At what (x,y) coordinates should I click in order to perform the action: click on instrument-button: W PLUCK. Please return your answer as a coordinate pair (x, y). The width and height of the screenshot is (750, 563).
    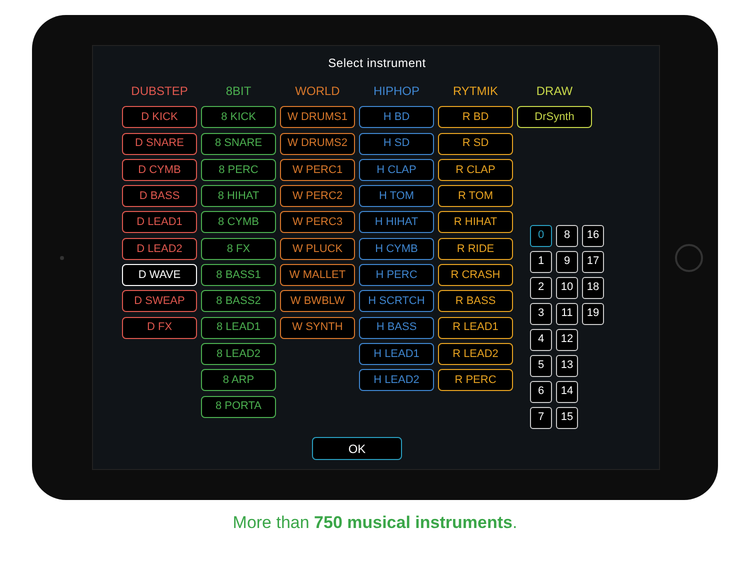
    Looking at the image, I should click on (317, 249).